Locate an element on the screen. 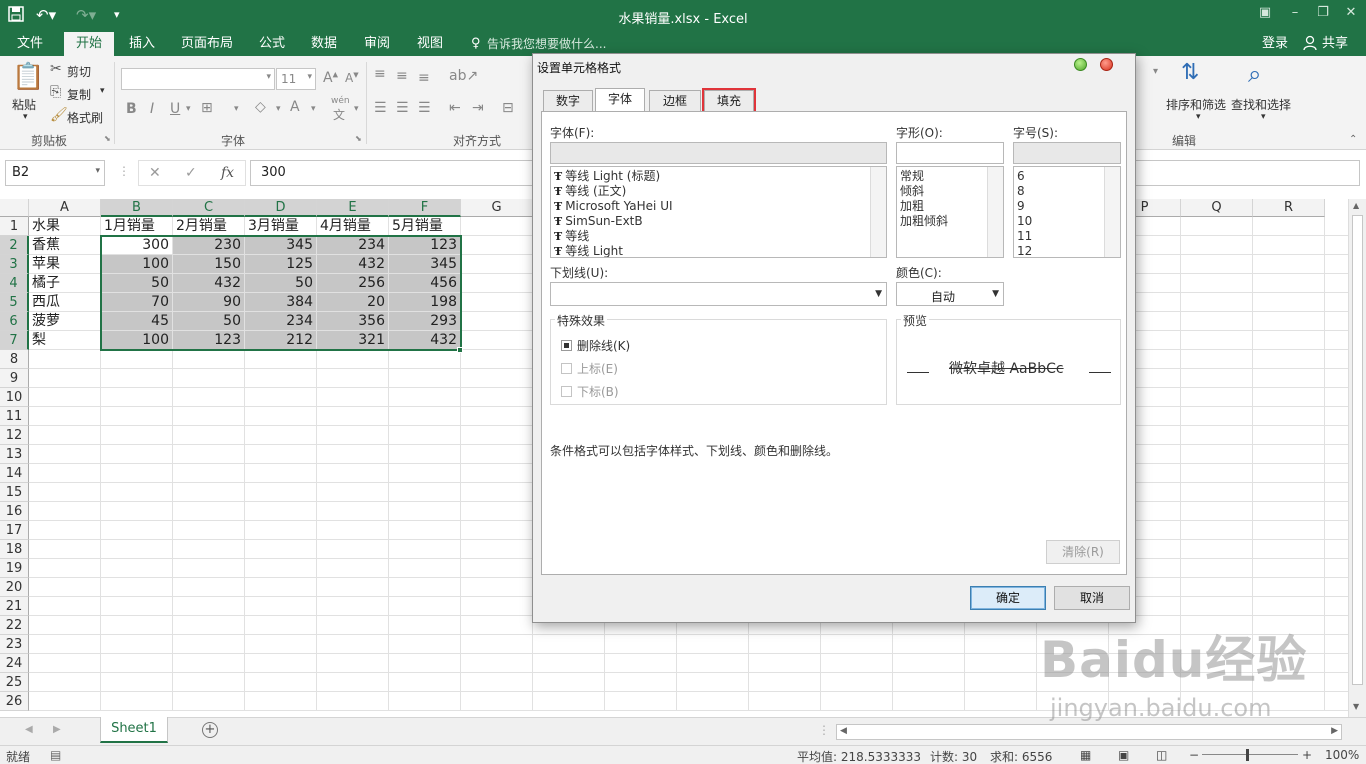  row-header: 7 is located at coordinates (14, 340).